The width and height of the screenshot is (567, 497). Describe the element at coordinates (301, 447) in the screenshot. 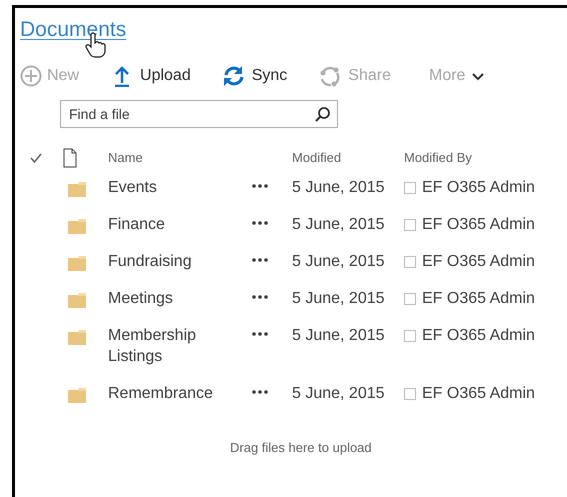

I see `drop-hint: Drag files here to upload` at that location.